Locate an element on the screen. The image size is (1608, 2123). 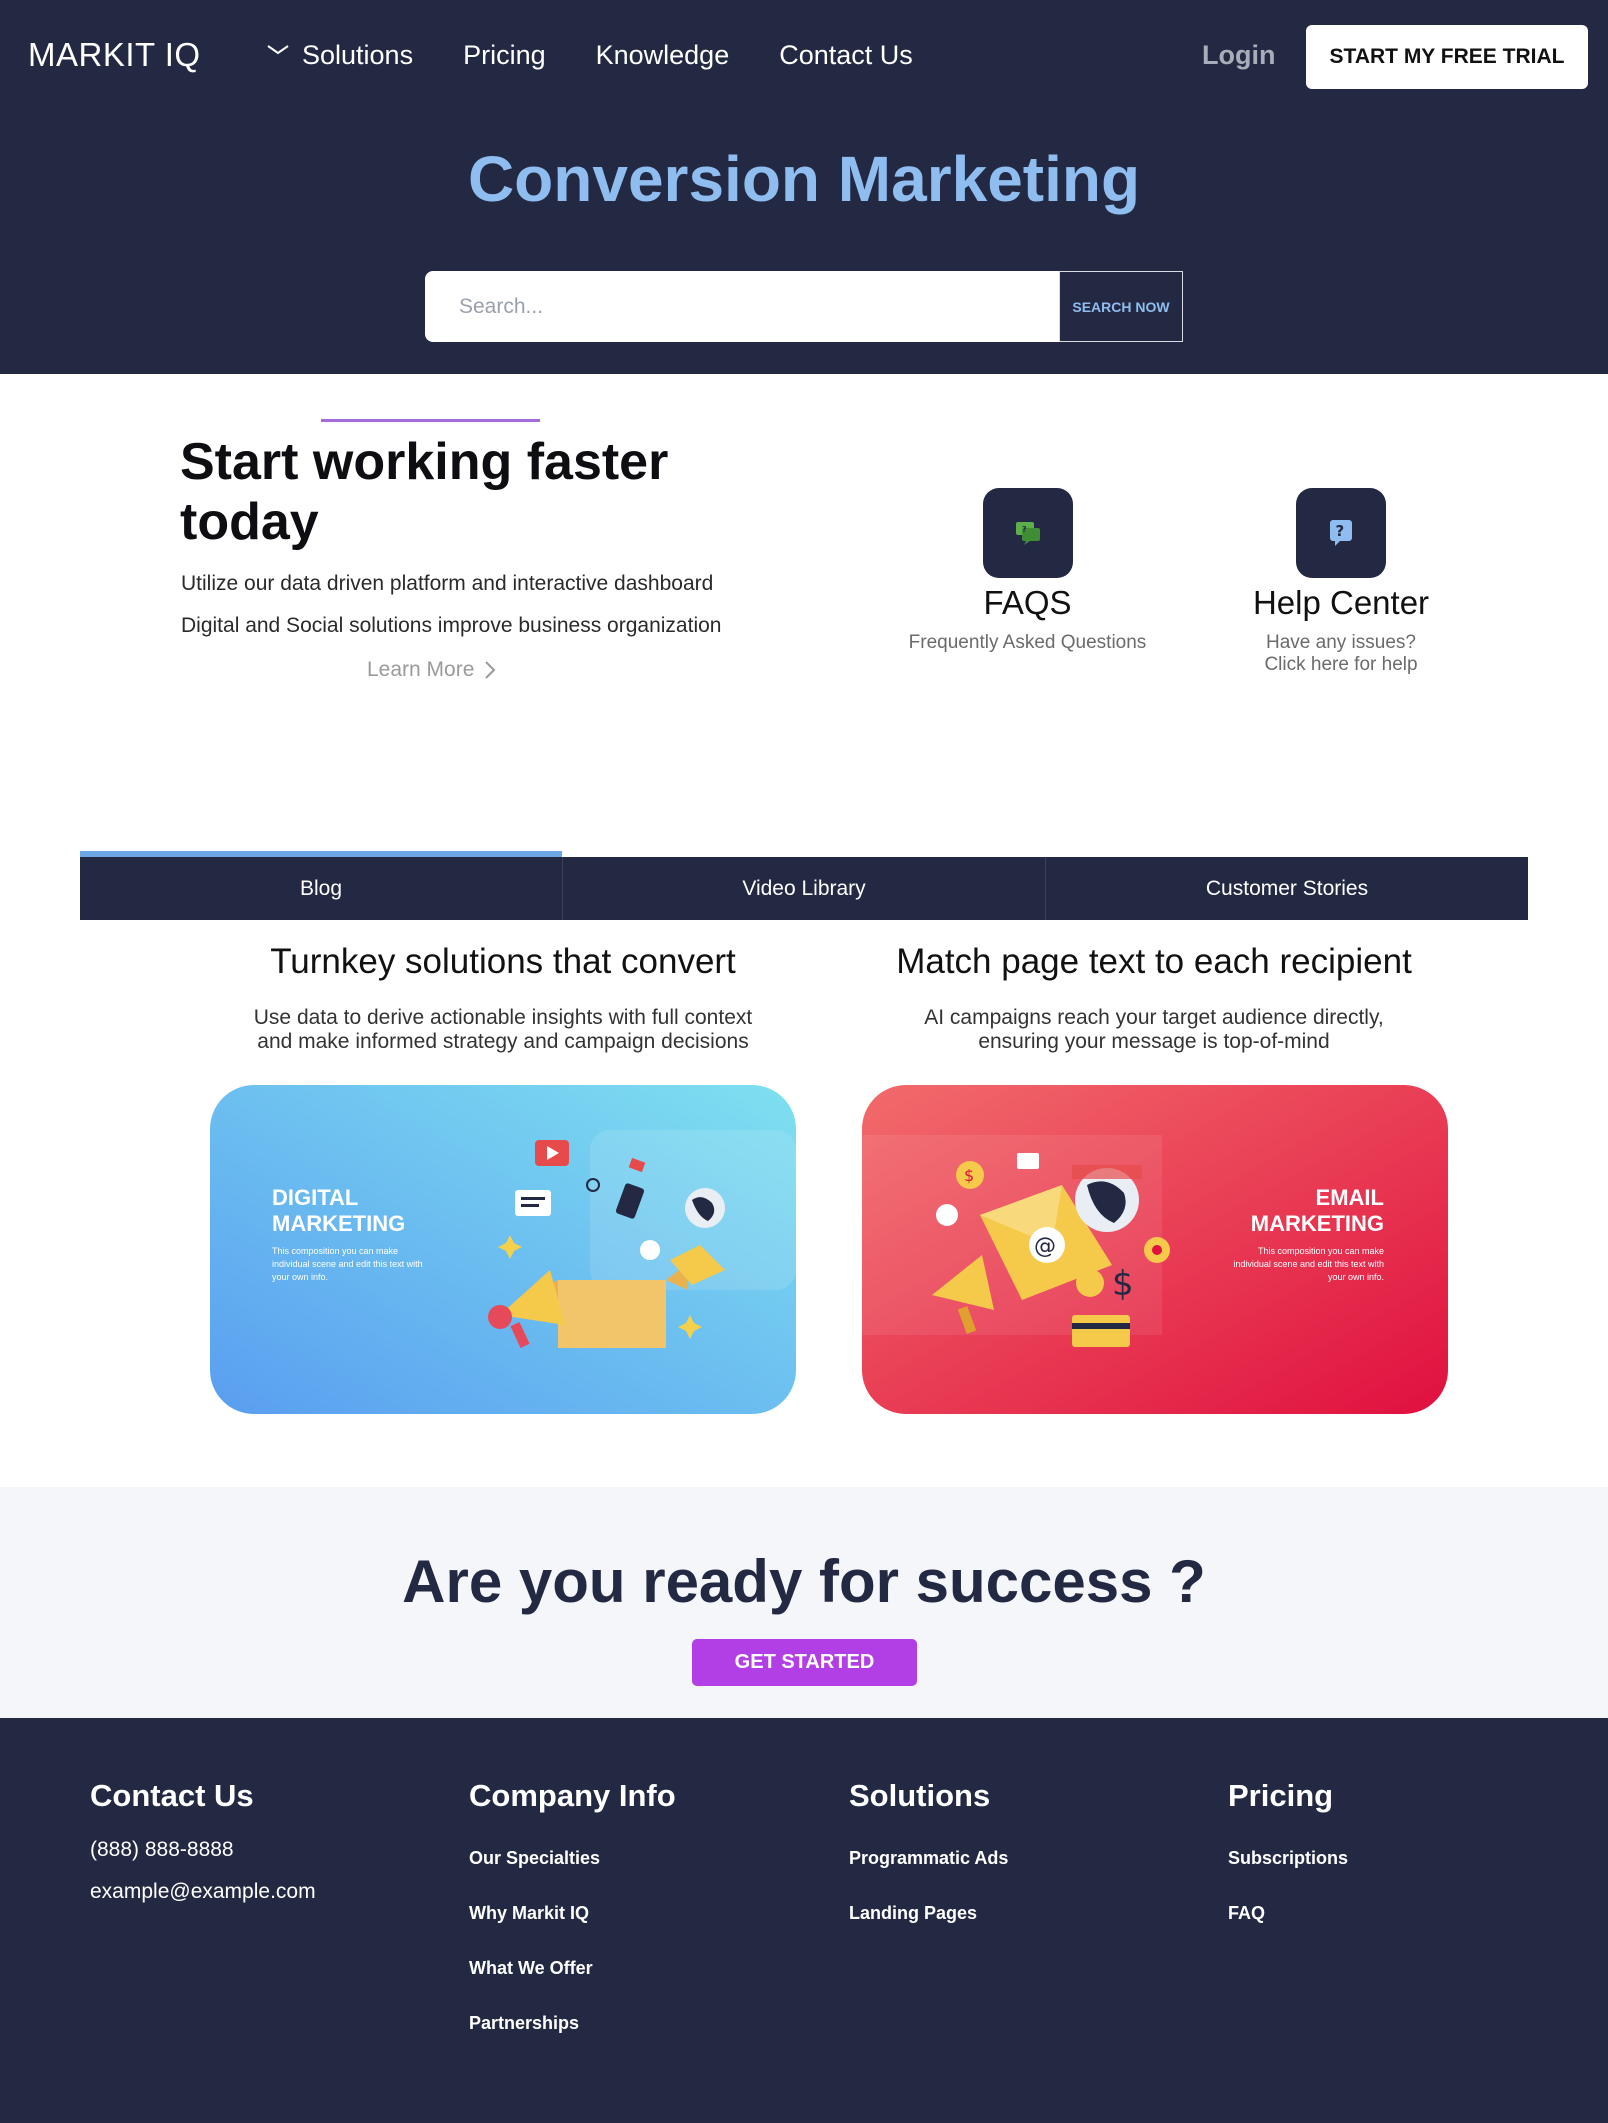
faqs-subtitle: Frequently Asked Questions is located at coordinates (1027, 642).